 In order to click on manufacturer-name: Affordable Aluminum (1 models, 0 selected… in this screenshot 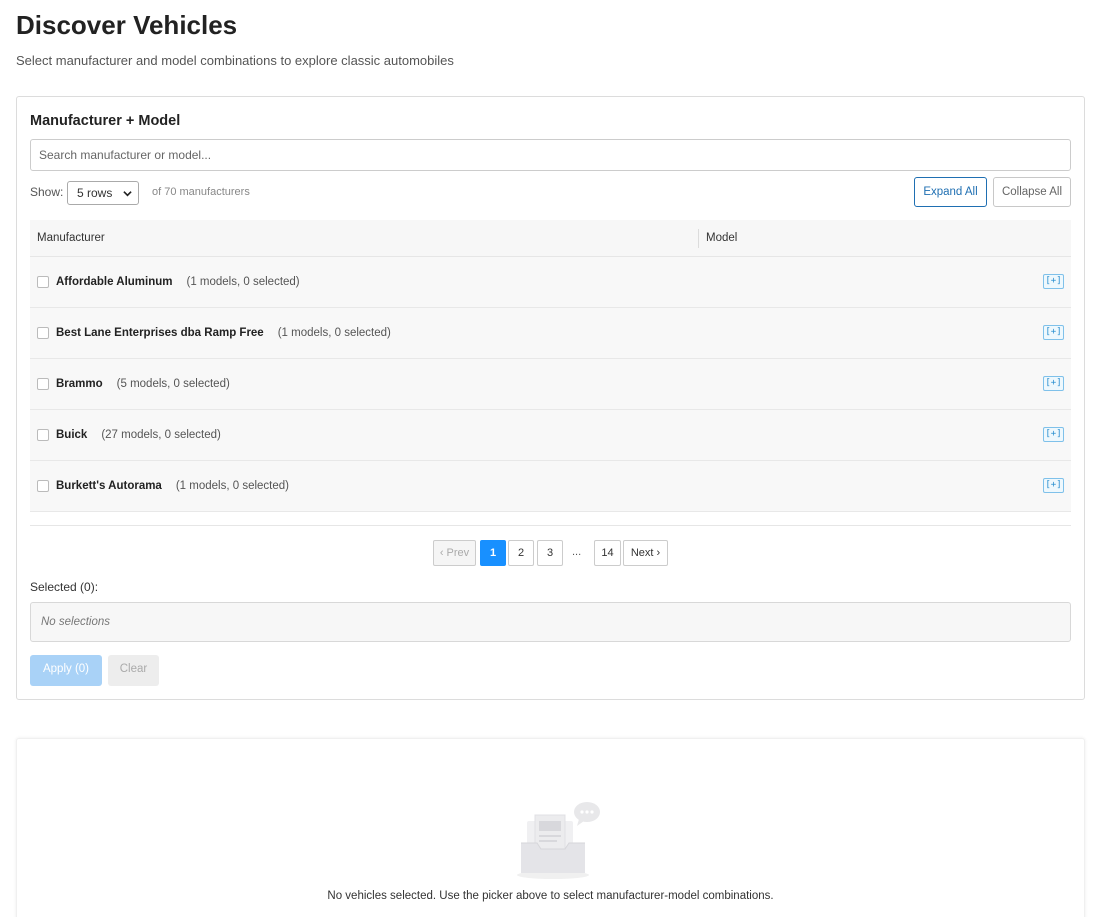, I will do `click(178, 282)`.